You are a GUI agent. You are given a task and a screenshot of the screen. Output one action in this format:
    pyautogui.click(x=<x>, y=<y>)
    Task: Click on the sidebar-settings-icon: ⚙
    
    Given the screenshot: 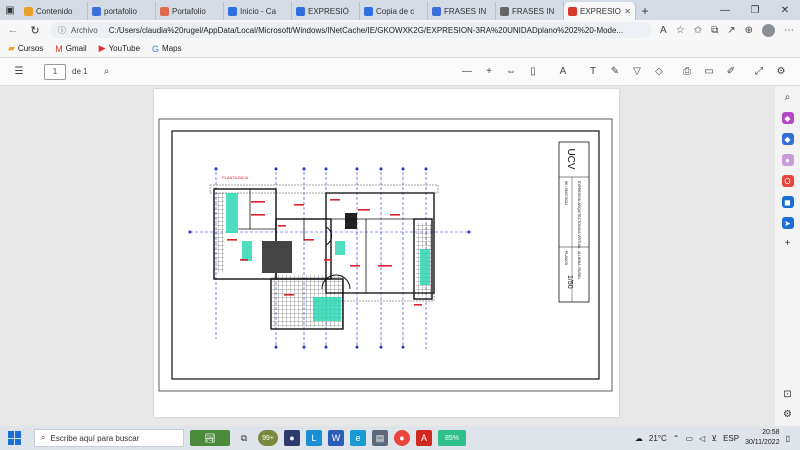 What is the action you would take?
    pyautogui.click(x=787, y=414)
    